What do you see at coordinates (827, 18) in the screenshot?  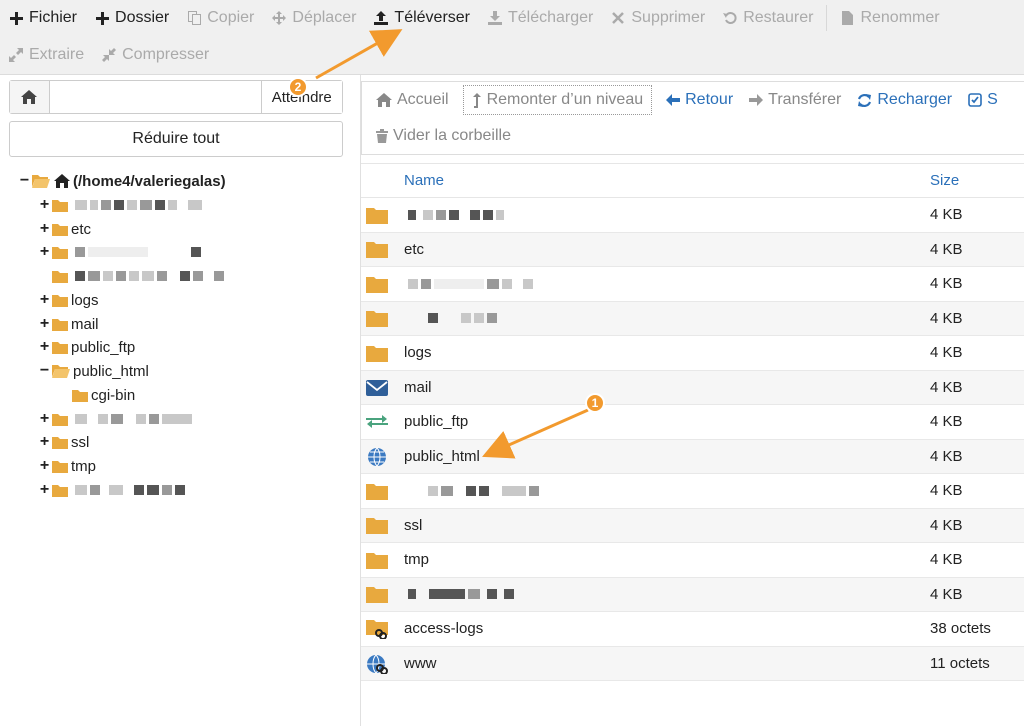 I see `toolbar-divider` at bounding box center [827, 18].